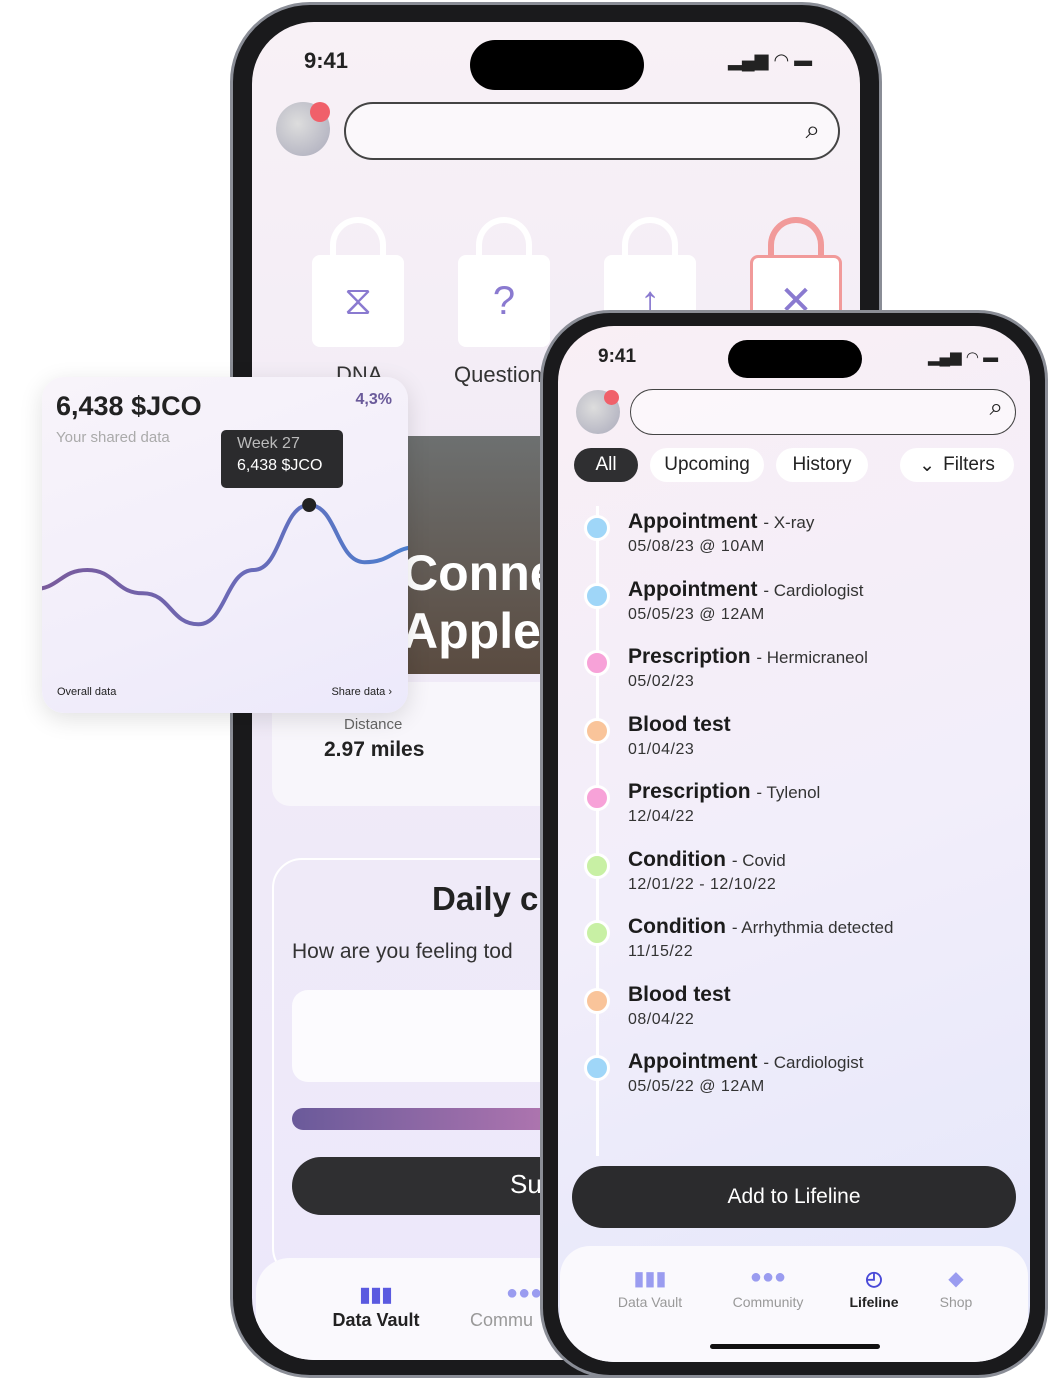 Image resolution: width=1052 pixels, height=1380 pixels. What do you see at coordinates (485, 898) in the screenshot?
I see `daily-title: Daily c` at bounding box center [485, 898].